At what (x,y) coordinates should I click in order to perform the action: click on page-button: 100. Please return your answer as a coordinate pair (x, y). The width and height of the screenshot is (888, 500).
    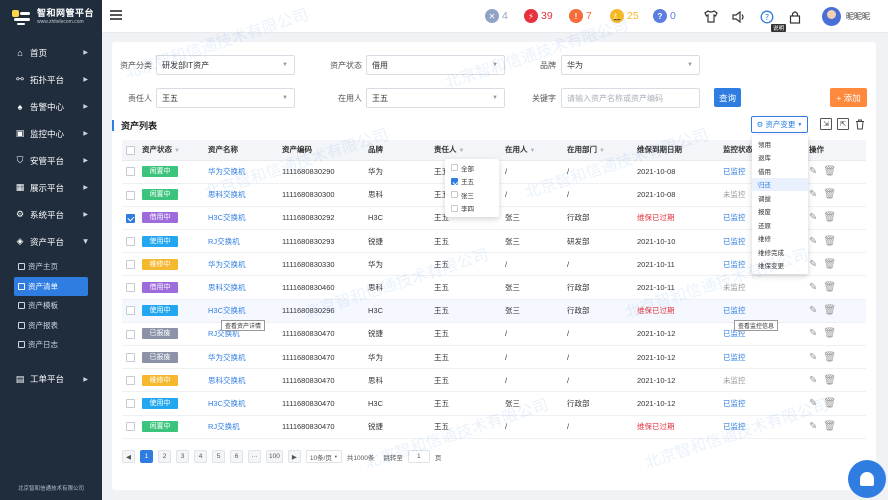
    Looking at the image, I should click on (274, 456).